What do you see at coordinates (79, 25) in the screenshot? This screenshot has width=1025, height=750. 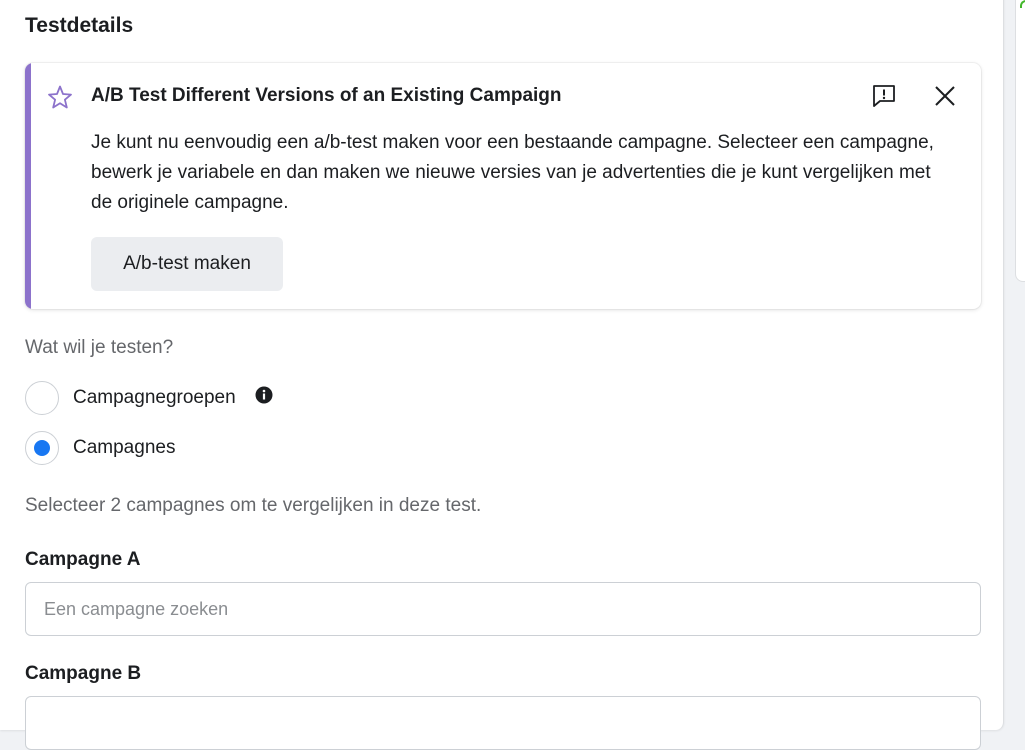 I see `page-title: Testdetails` at bounding box center [79, 25].